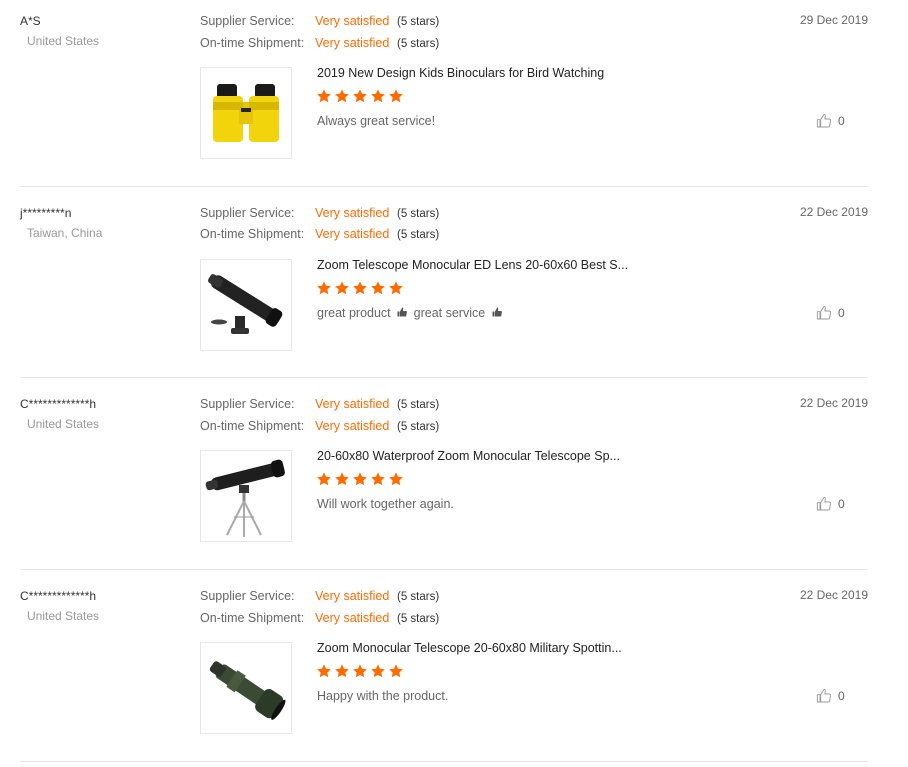 Image resolution: width=908 pixels, height=767 pixels. What do you see at coordinates (833, 20) in the screenshot?
I see `review-date: 29 Dec 2019` at bounding box center [833, 20].